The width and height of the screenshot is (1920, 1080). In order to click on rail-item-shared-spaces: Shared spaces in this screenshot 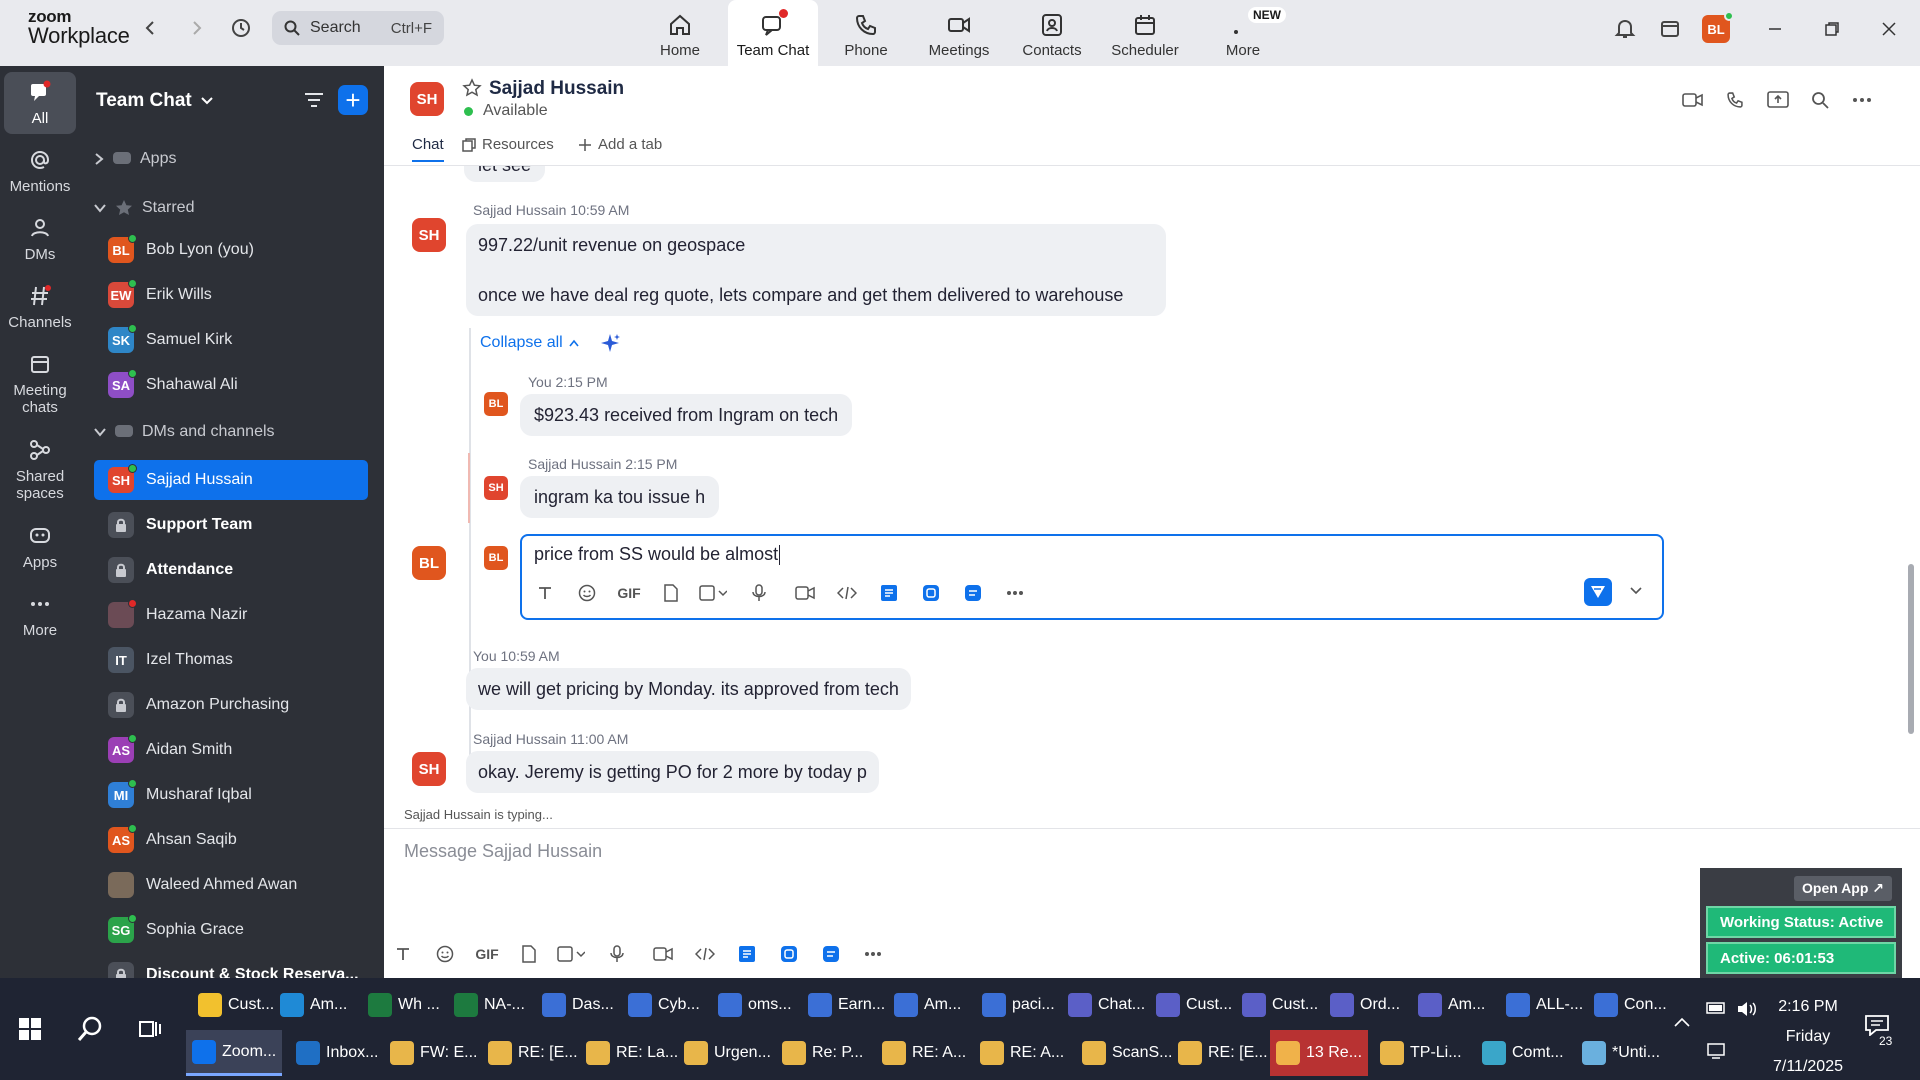, I will do `click(40, 470)`.